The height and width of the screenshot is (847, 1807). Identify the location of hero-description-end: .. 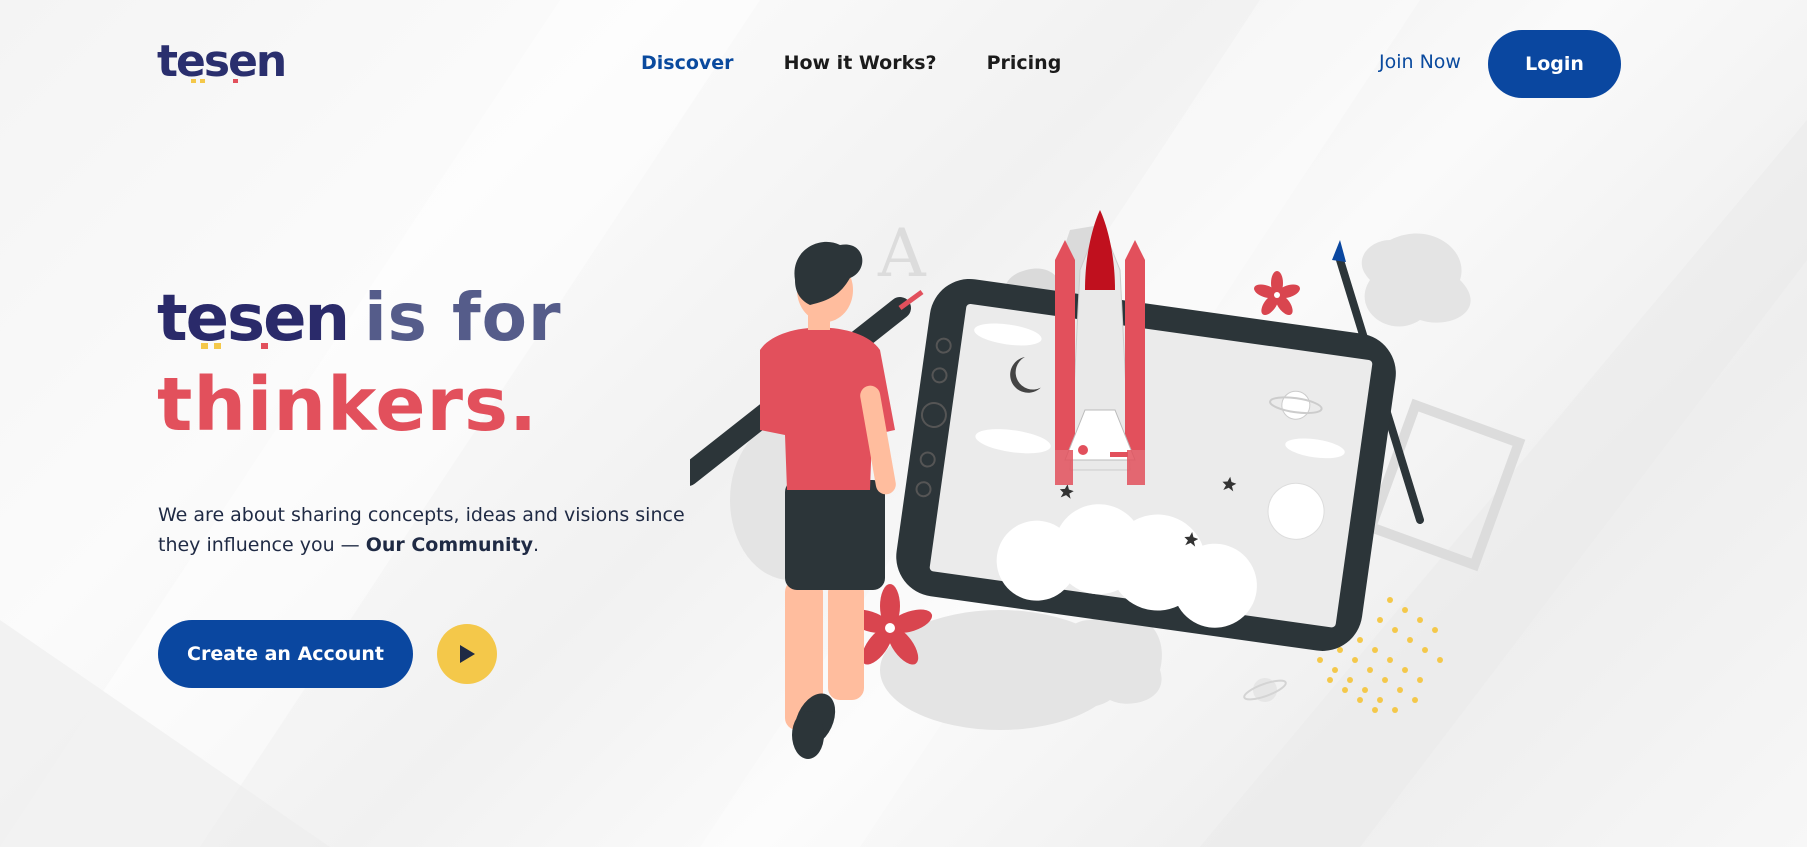
(536, 545).